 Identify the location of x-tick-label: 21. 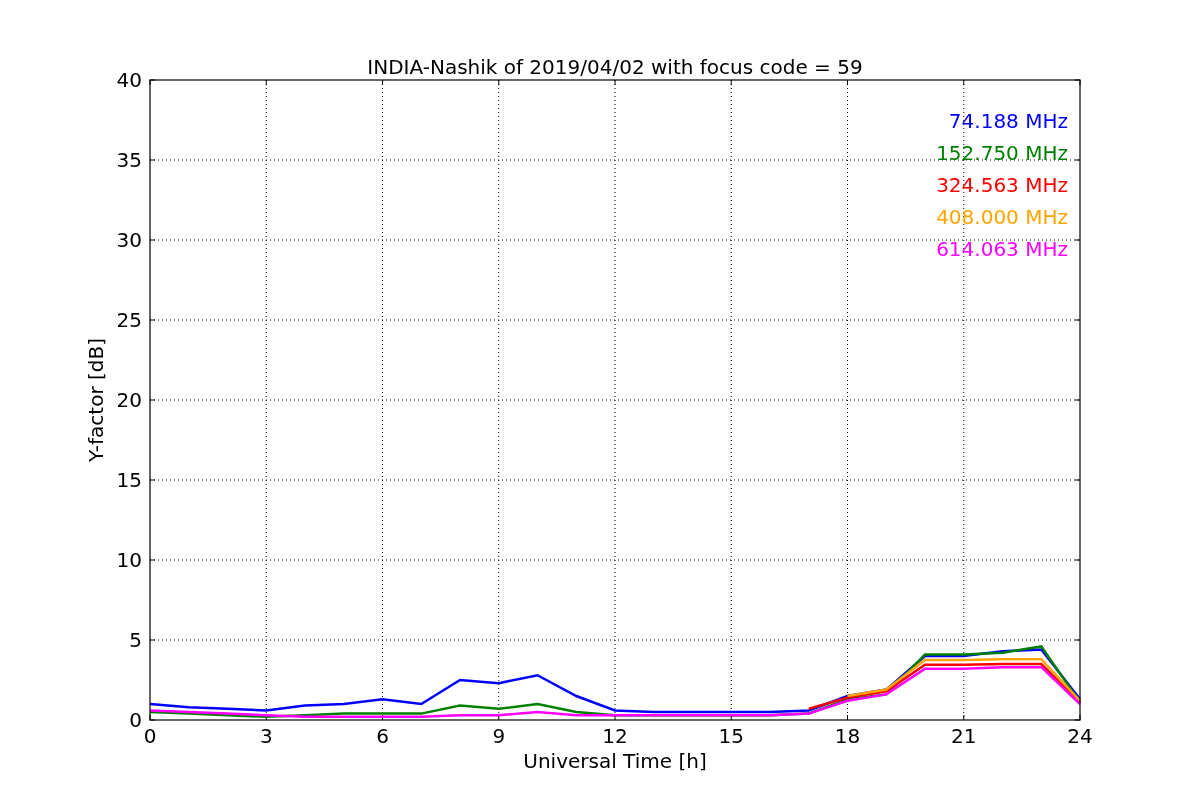
(964, 736).